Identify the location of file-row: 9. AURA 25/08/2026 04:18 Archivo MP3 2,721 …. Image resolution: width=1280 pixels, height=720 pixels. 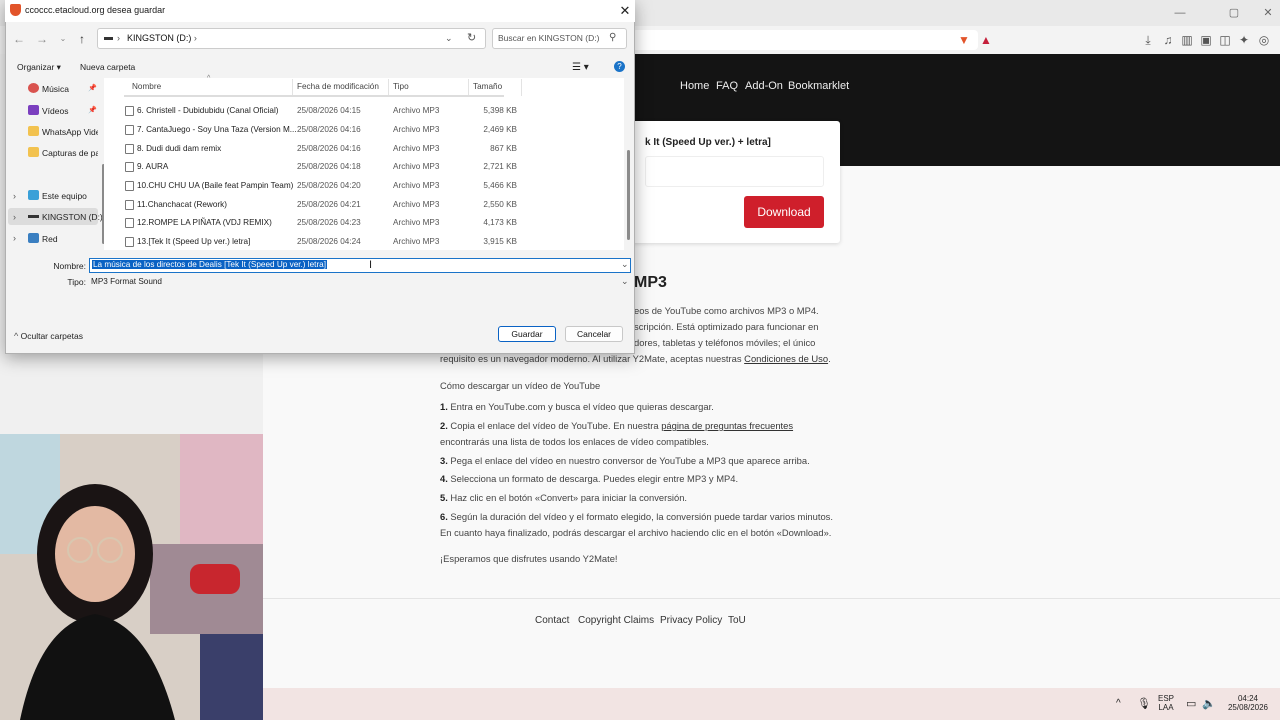
(374, 167).